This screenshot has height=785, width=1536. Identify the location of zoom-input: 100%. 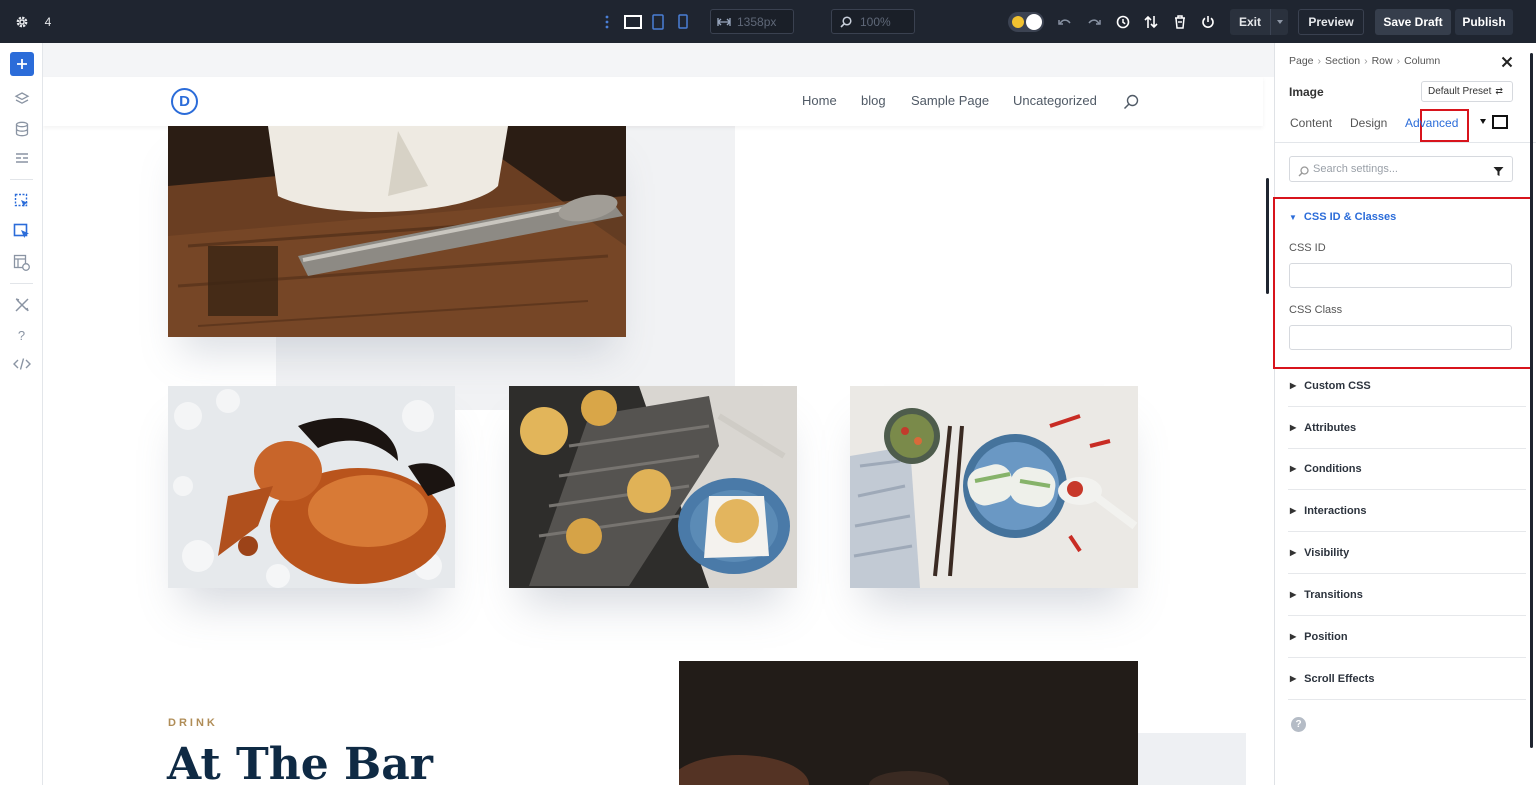
(873, 21).